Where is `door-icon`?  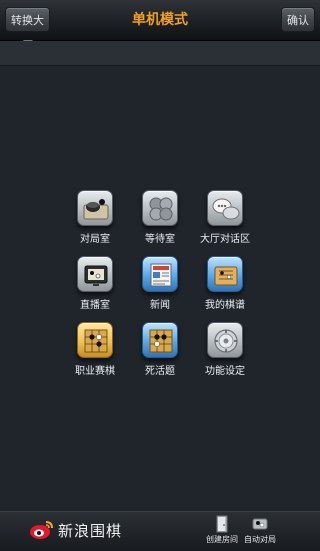 door-icon is located at coordinates (222, 524).